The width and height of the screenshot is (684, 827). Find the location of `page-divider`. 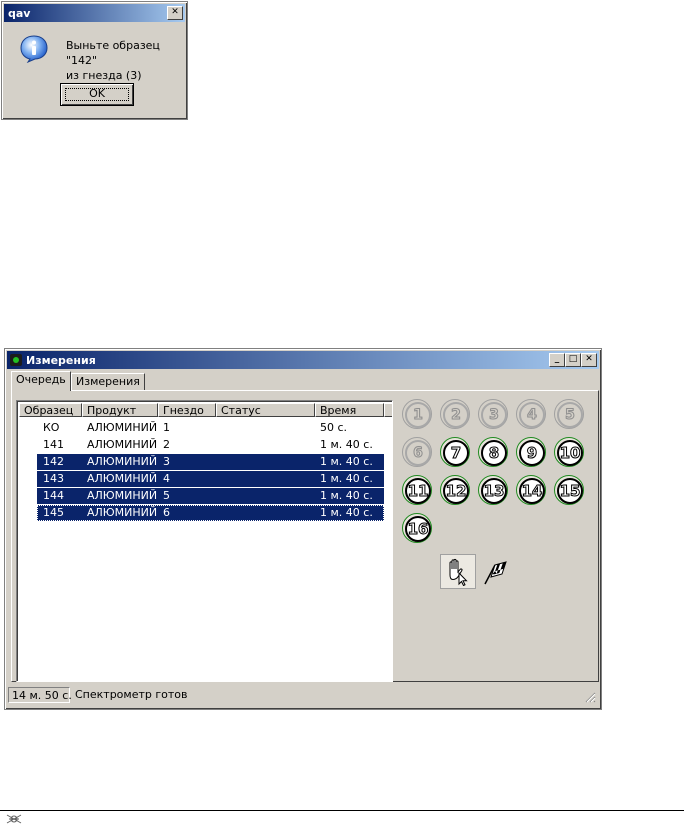

page-divider is located at coordinates (342, 810).